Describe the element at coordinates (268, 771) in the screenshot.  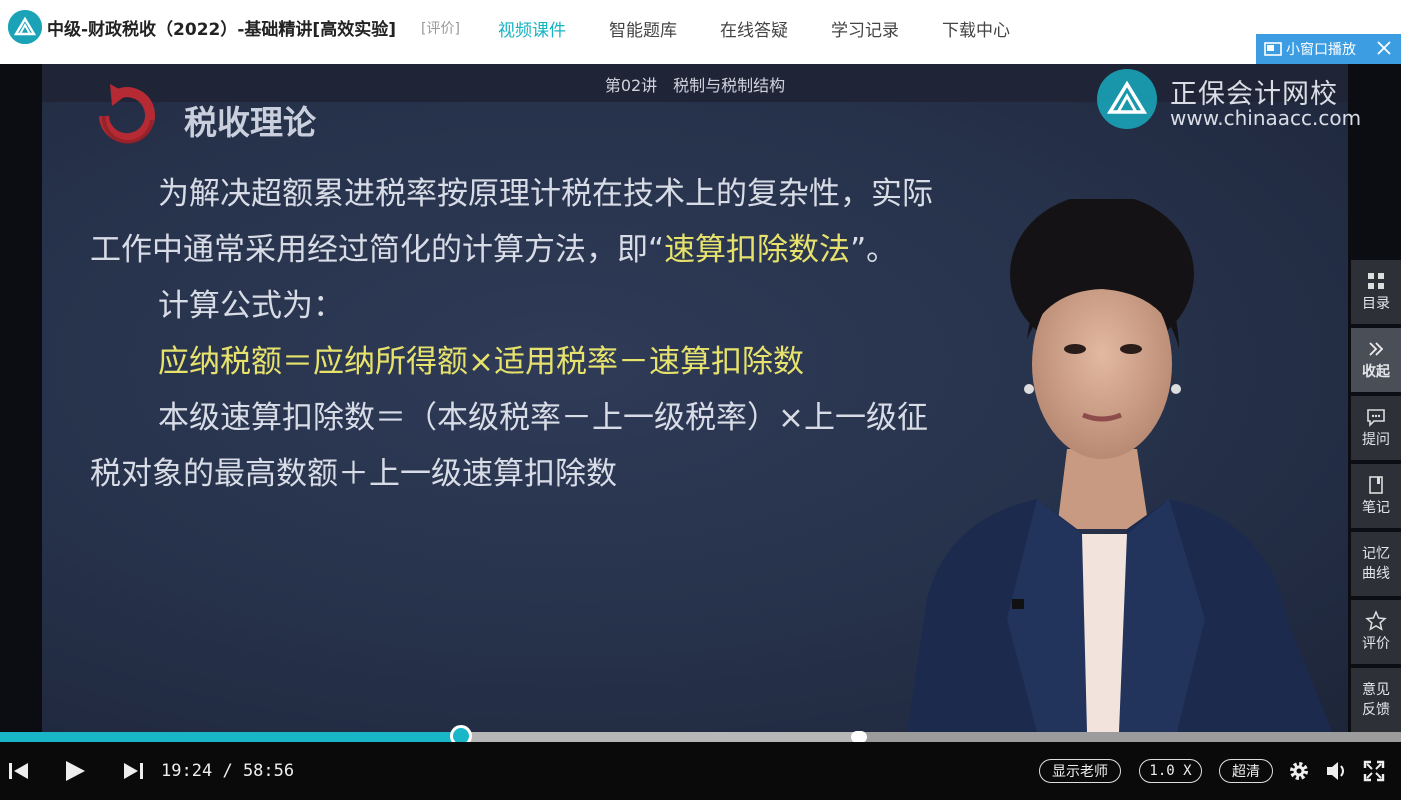
I see `duration: 58:56` at that location.